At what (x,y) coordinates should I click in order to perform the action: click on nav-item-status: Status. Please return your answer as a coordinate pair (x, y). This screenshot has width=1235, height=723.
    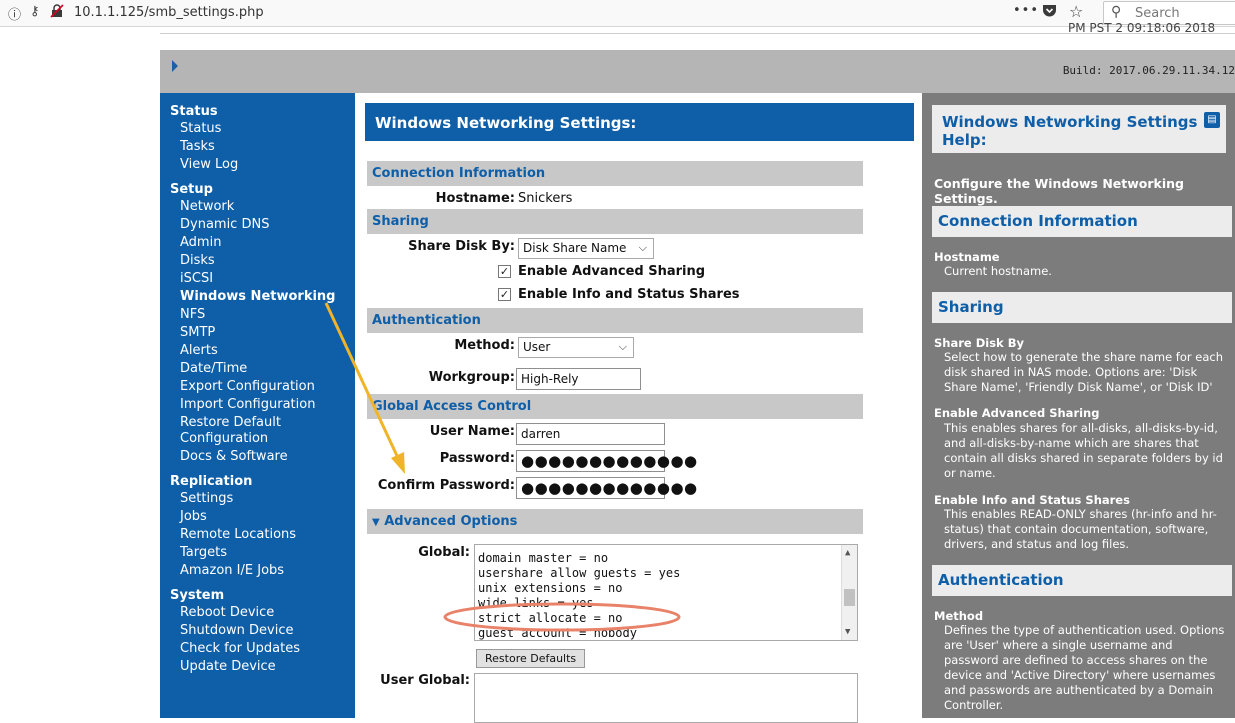
    Looking at the image, I should click on (257, 129).